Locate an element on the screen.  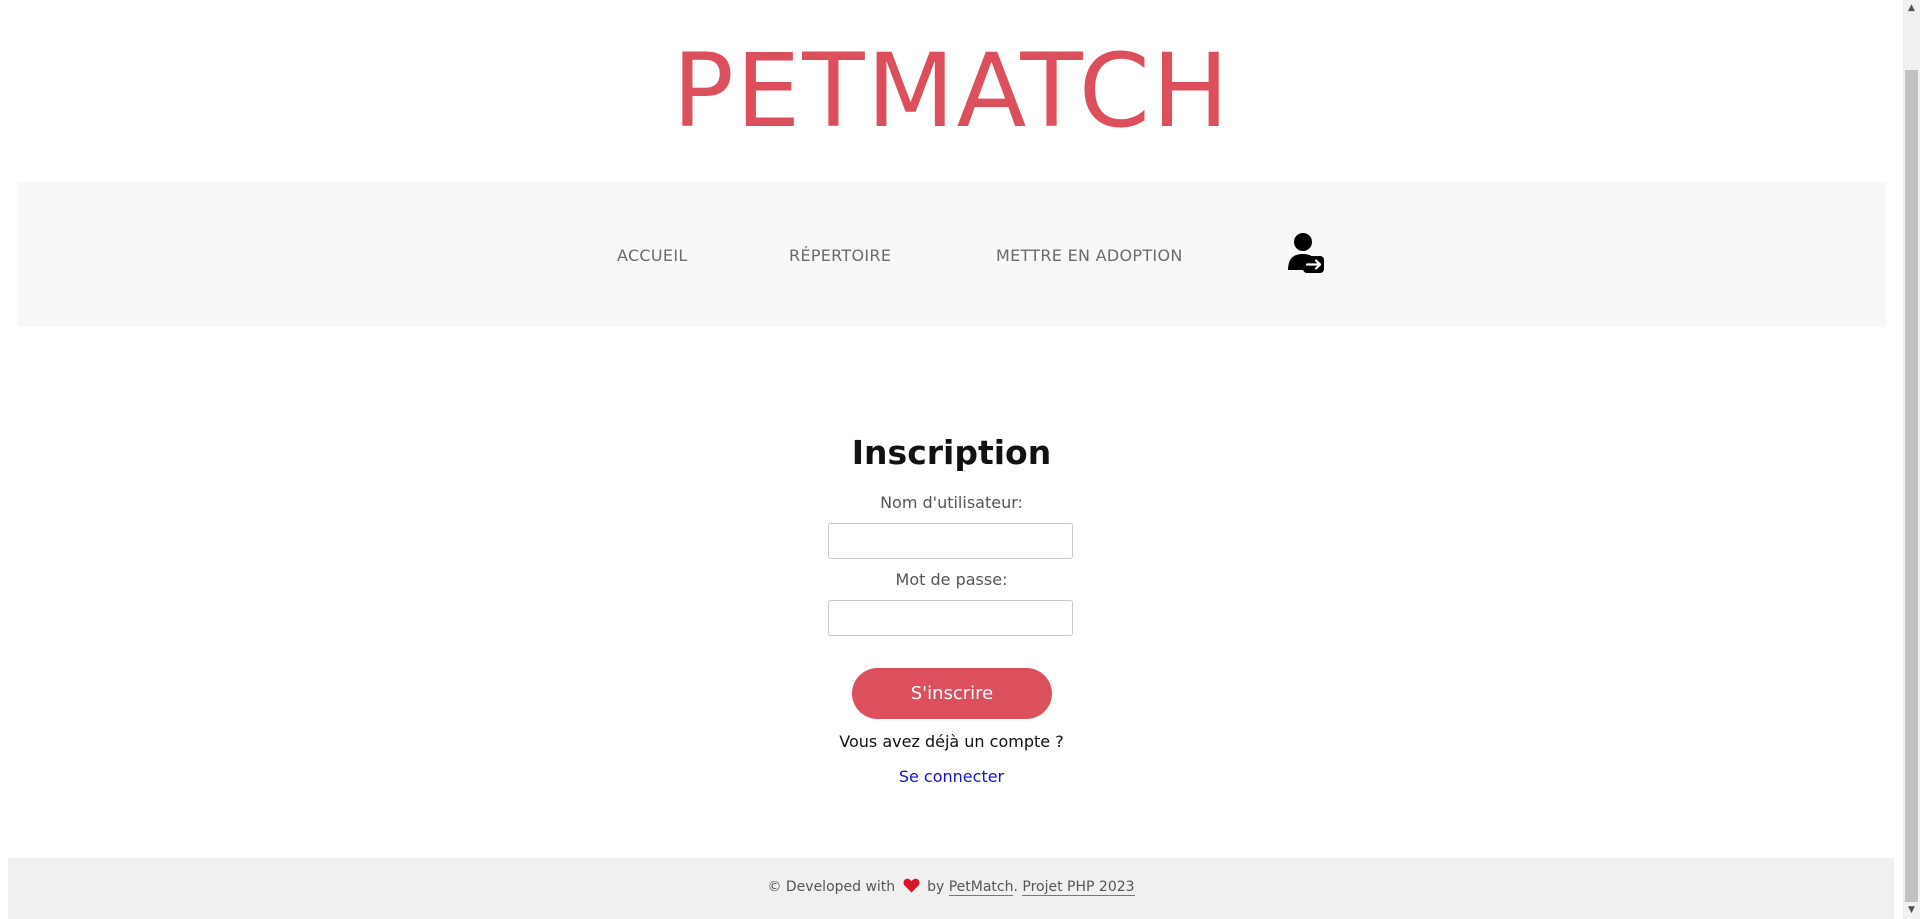
page-title: Inscription is located at coordinates (951, 452).